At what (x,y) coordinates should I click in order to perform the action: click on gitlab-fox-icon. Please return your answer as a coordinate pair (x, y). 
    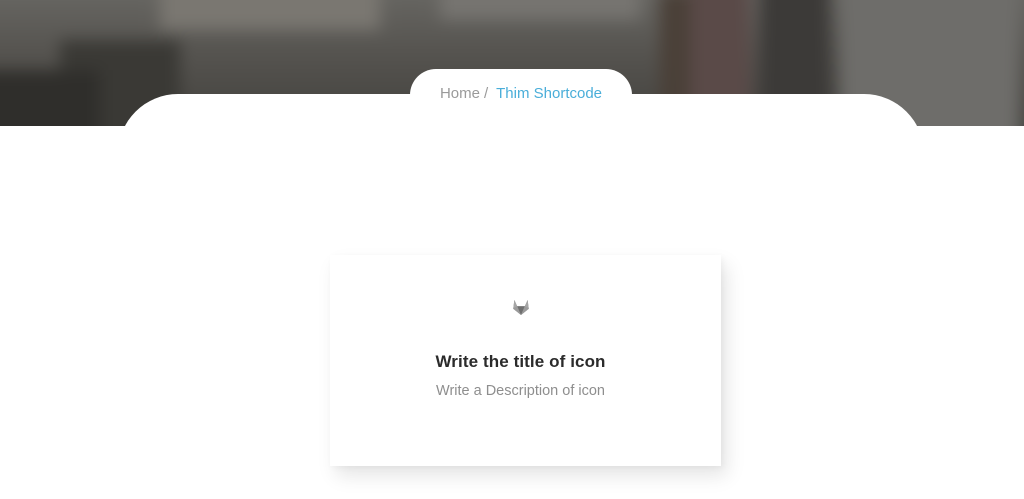
    Looking at the image, I should click on (521, 307).